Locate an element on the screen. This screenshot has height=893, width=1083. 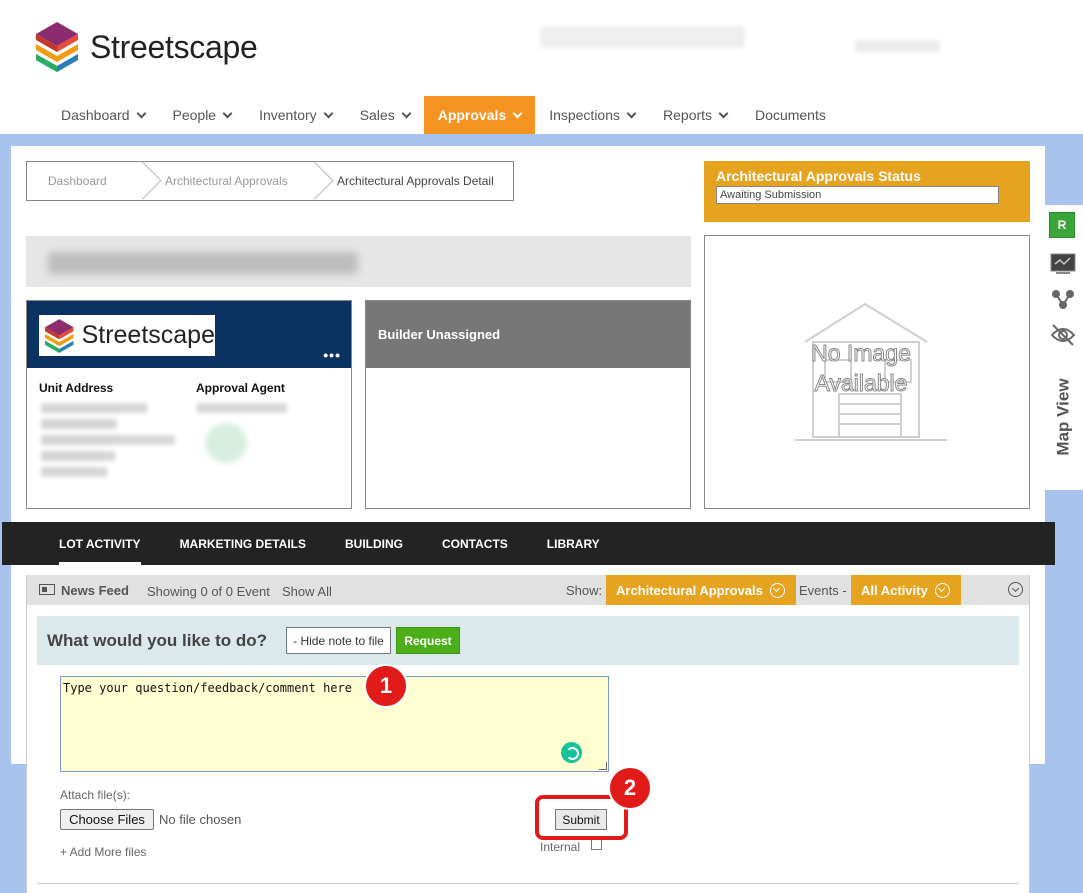
breadcrumb-architectural-approvals: Architectural Approvals is located at coordinates (230, 181).